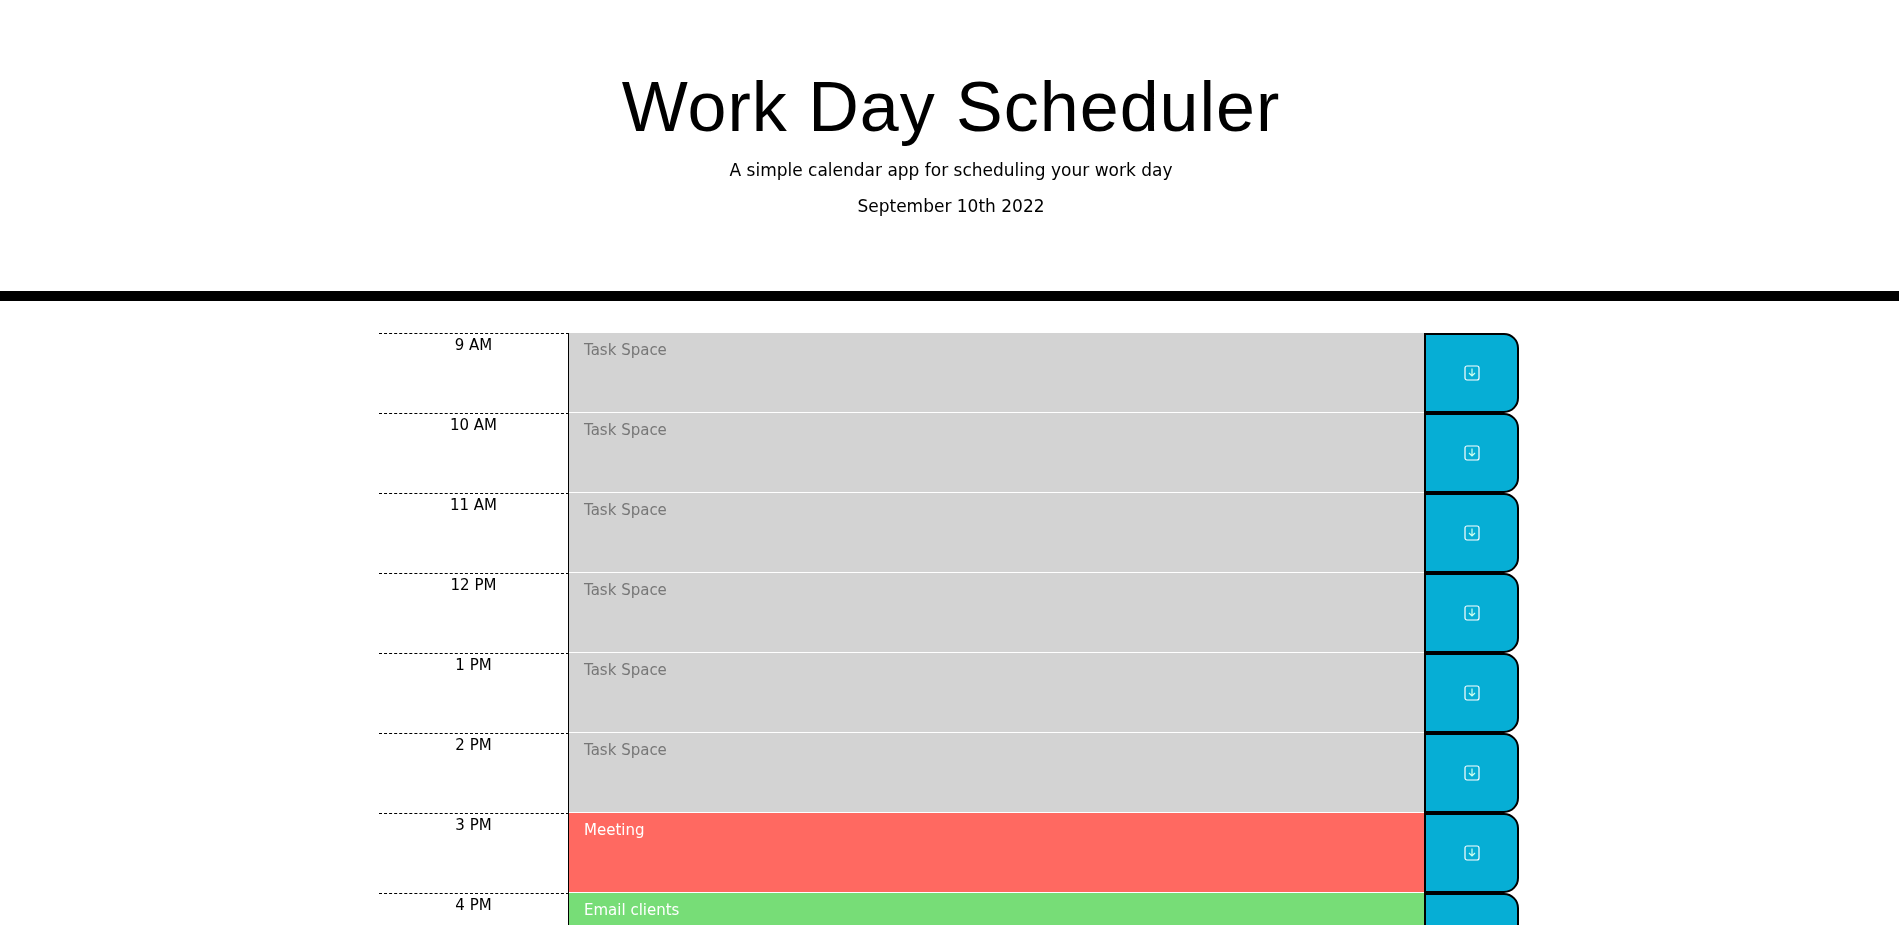 This screenshot has width=1902, height=925. I want to click on task-field: Meeting, so click(996, 853).